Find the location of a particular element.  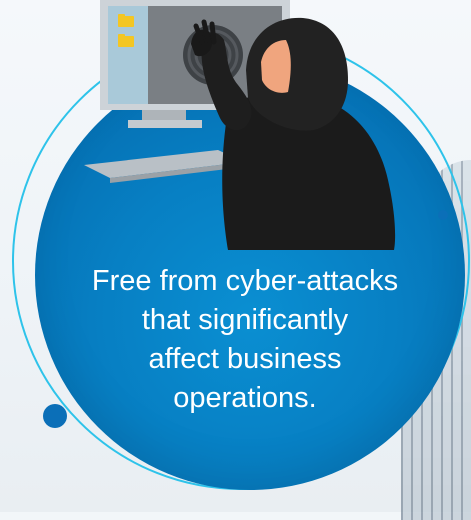

keyboard-icon is located at coordinates (164, 166).